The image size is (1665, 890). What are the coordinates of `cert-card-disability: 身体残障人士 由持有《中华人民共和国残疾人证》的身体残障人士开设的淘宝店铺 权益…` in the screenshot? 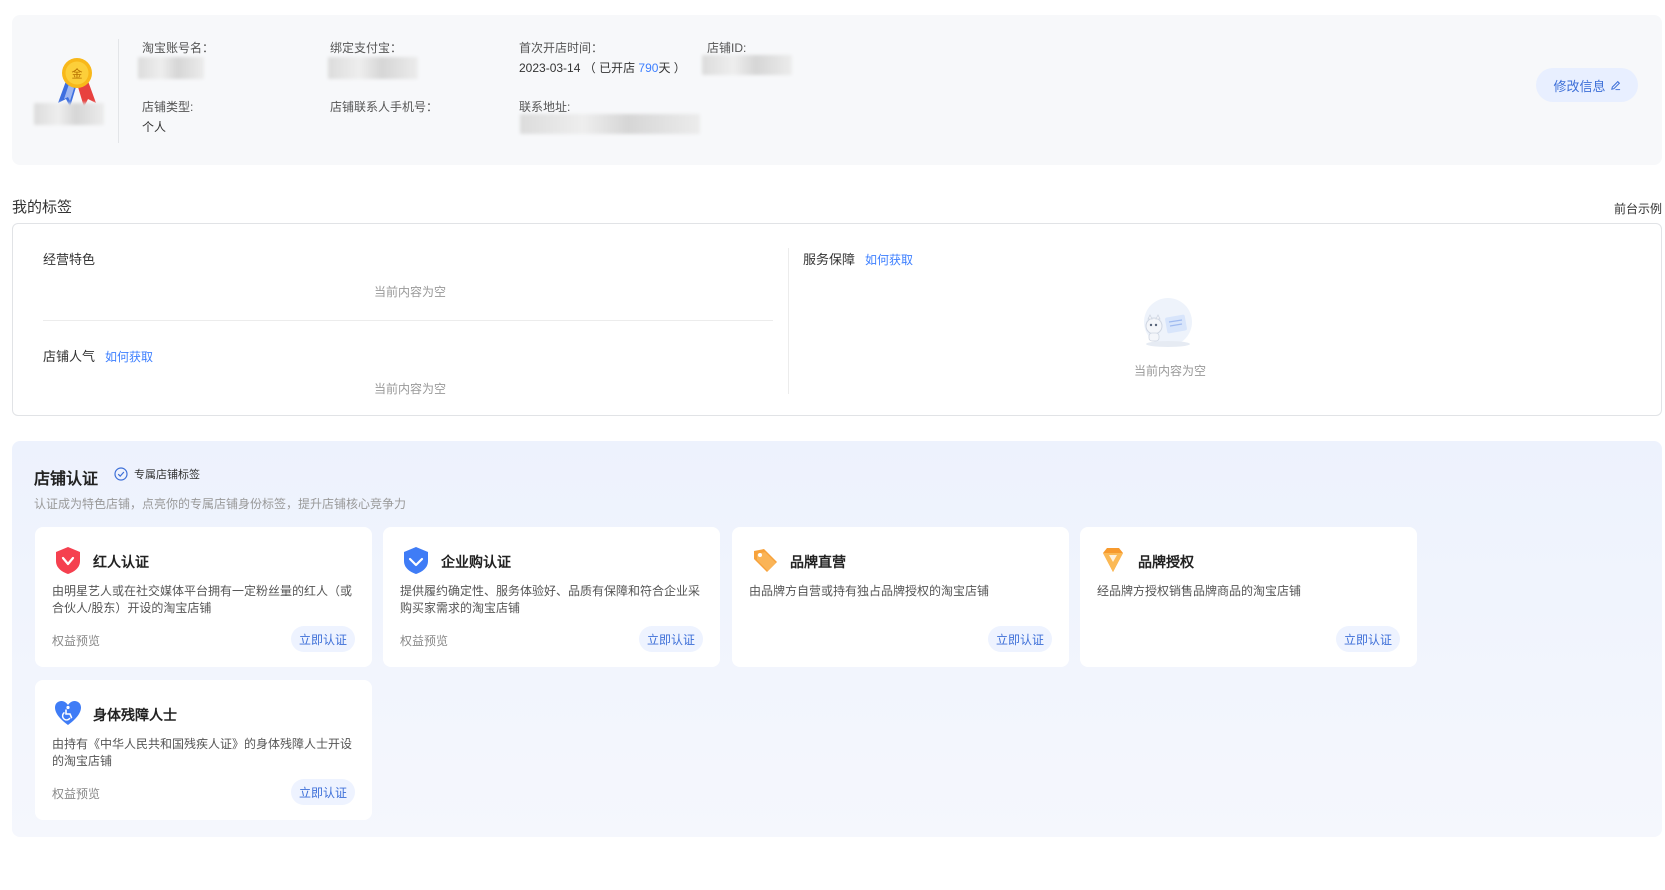 It's located at (203, 750).